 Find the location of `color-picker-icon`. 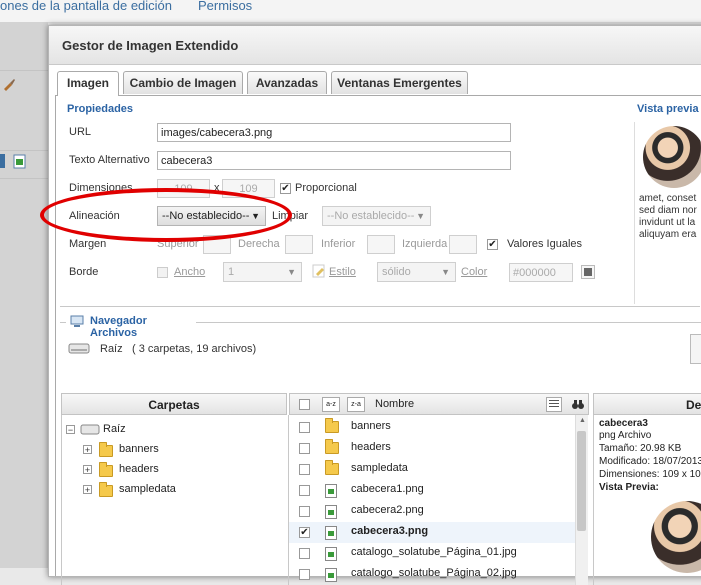

color-picker-icon is located at coordinates (588, 272).